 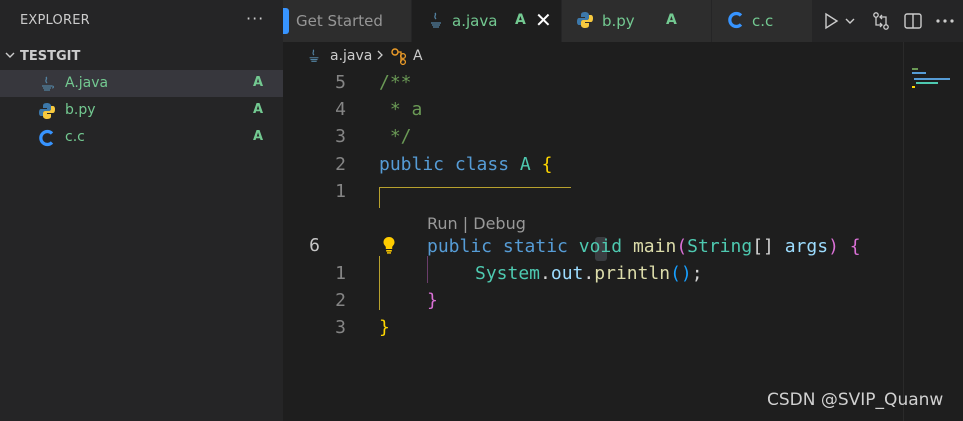 I want to click on editor-tabbar: Get Started a.java A ✕ b.py A c.c, so click(x=623, y=21).